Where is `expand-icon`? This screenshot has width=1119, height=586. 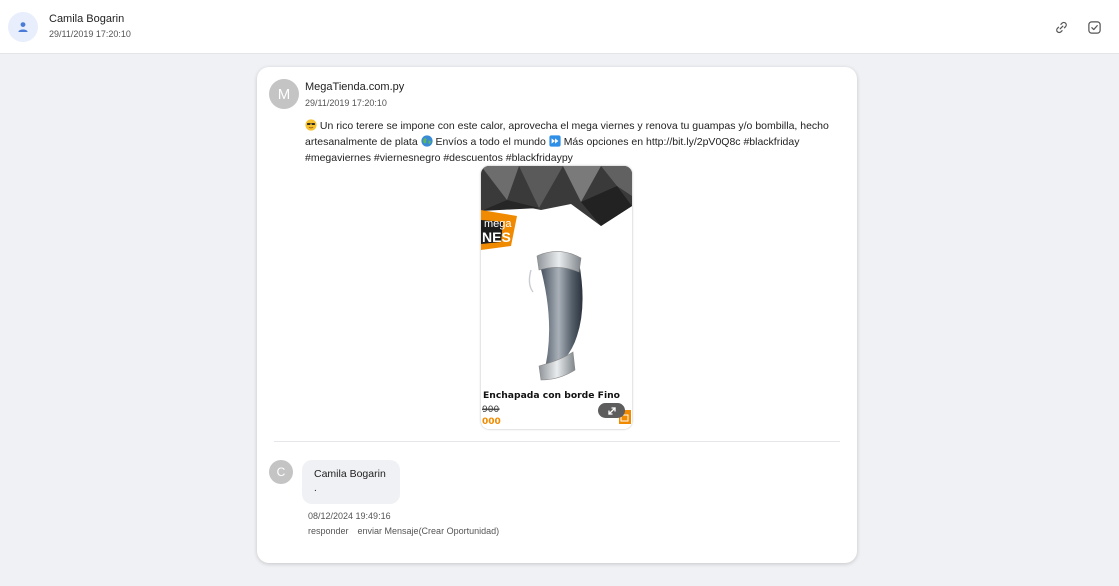 expand-icon is located at coordinates (611, 410).